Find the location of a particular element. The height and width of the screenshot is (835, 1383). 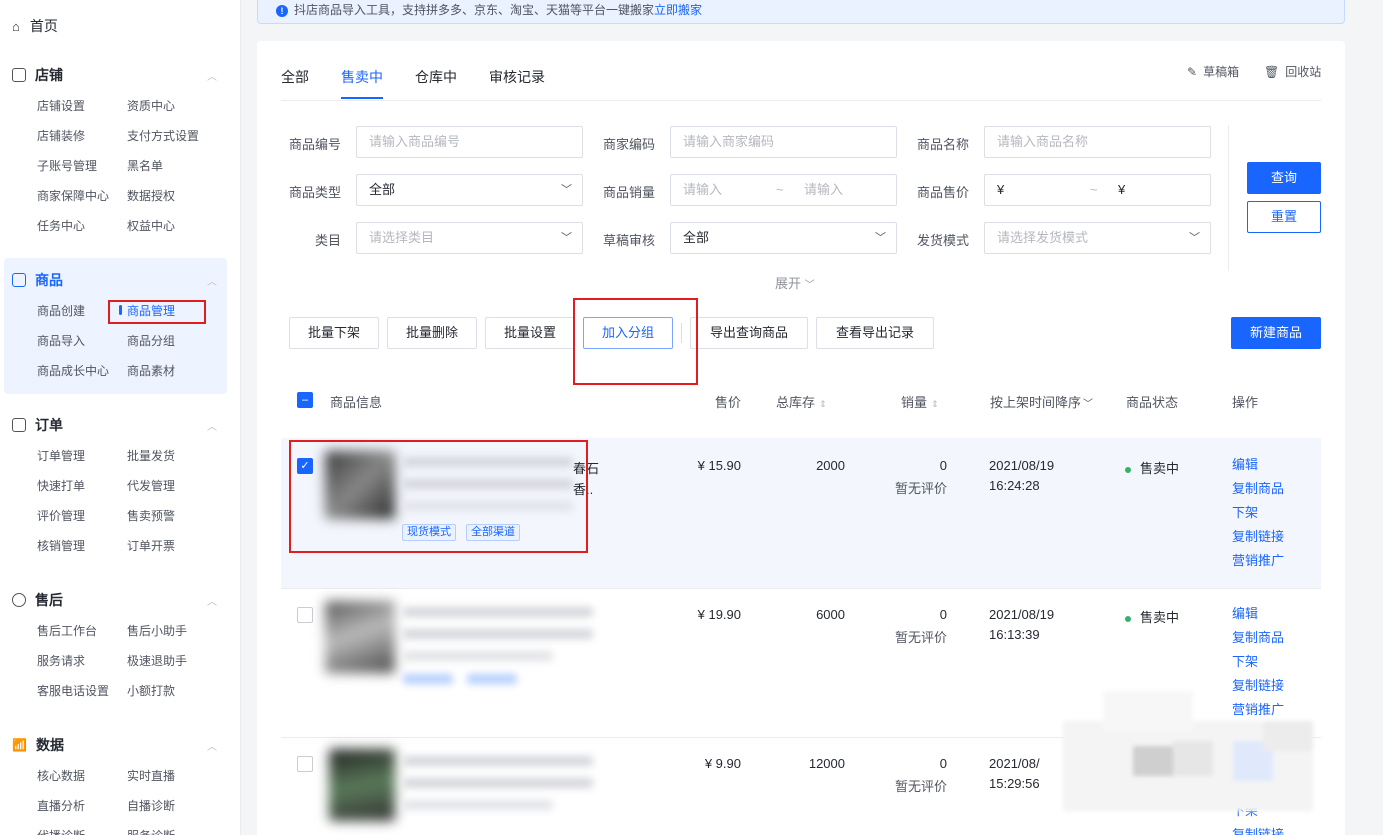

sidebar-item: 支付方式设置 is located at coordinates (163, 135).